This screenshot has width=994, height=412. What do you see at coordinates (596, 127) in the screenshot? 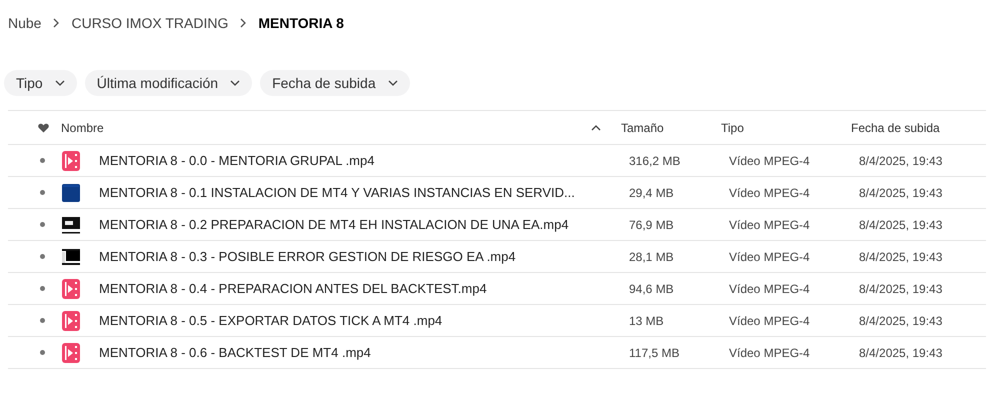
I see `caret-up-icon` at bounding box center [596, 127].